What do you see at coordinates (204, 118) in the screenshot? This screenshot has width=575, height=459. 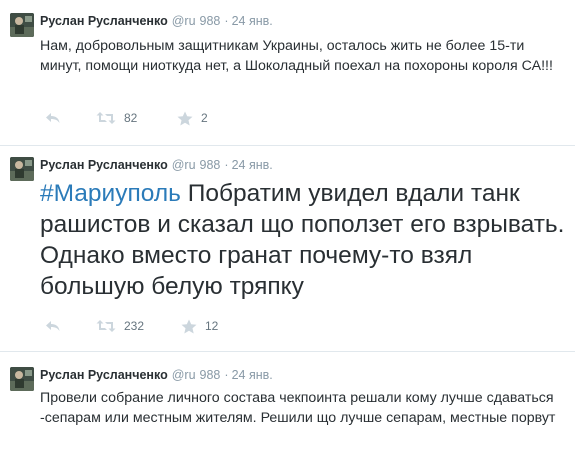 I see `favorite-count: 2` at bounding box center [204, 118].